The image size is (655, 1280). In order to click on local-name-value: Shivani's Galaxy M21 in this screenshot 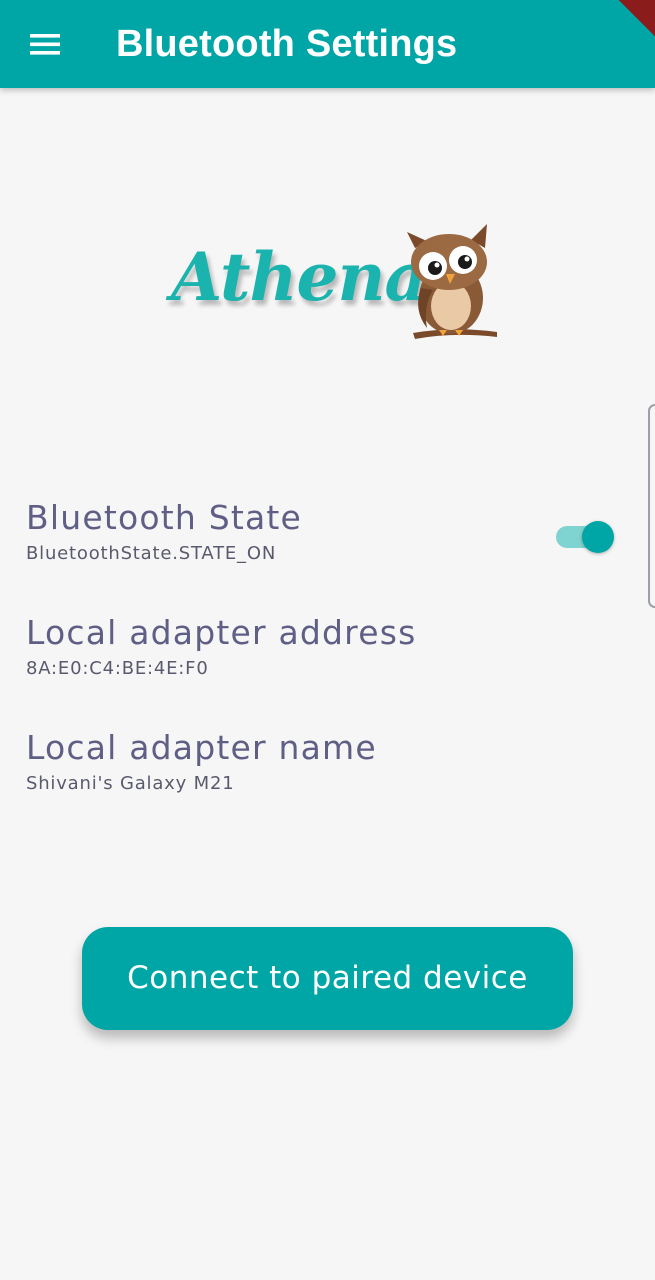, I will do `click(130, 783)`.